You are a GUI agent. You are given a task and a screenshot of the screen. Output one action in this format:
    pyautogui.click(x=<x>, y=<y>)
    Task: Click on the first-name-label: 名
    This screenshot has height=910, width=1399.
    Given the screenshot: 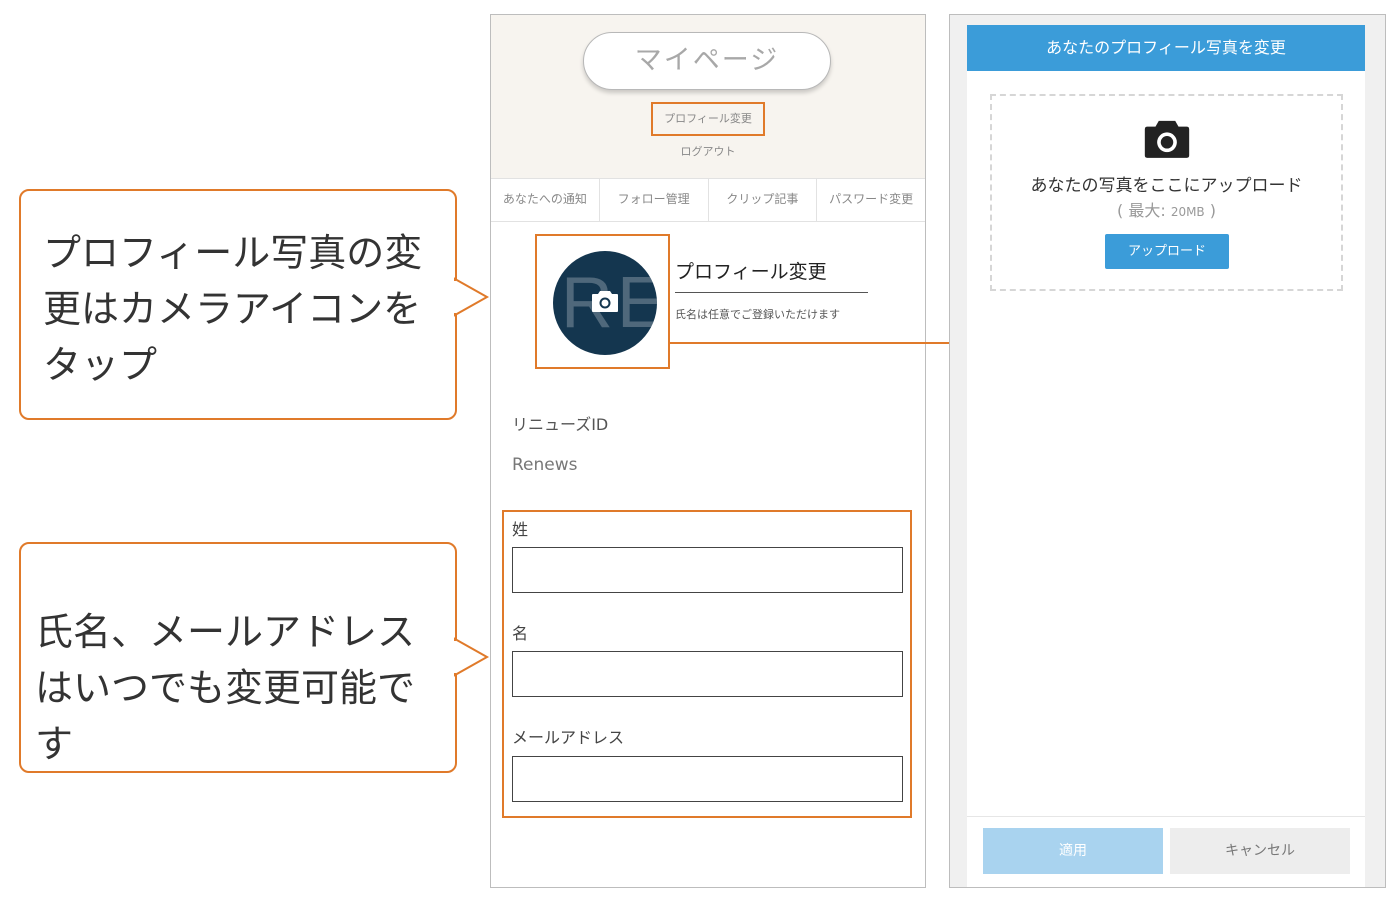 What is the action you would take?
    pyautogui.click(x=520, y=633)
    